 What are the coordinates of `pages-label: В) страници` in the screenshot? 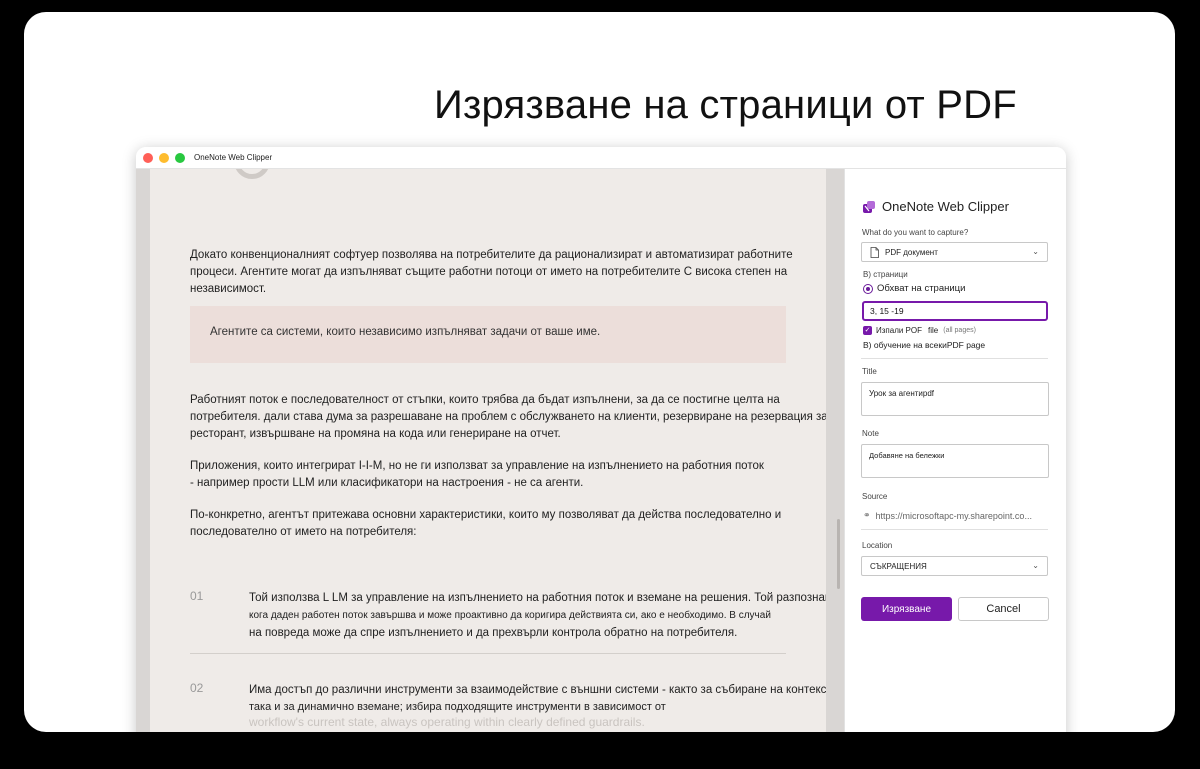 It's located at (885, 274).